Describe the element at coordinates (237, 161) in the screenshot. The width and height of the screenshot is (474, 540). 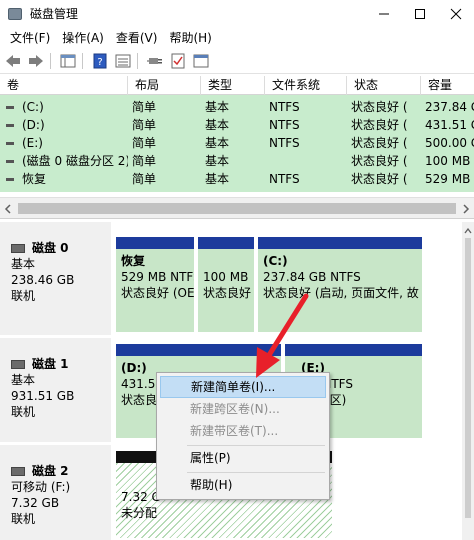
I see `table-row: (磁盘 0 磁盘分区 2) 简单 基本 状态良好 ( 100 MB` at that location.